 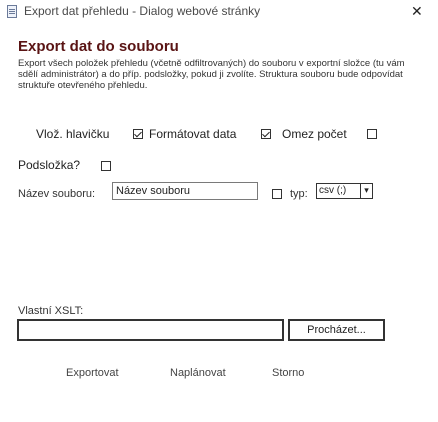 What do you see at coordinates (12, 11) in the screenshot?
I see `page-icon` at bounding box center [12, 11].